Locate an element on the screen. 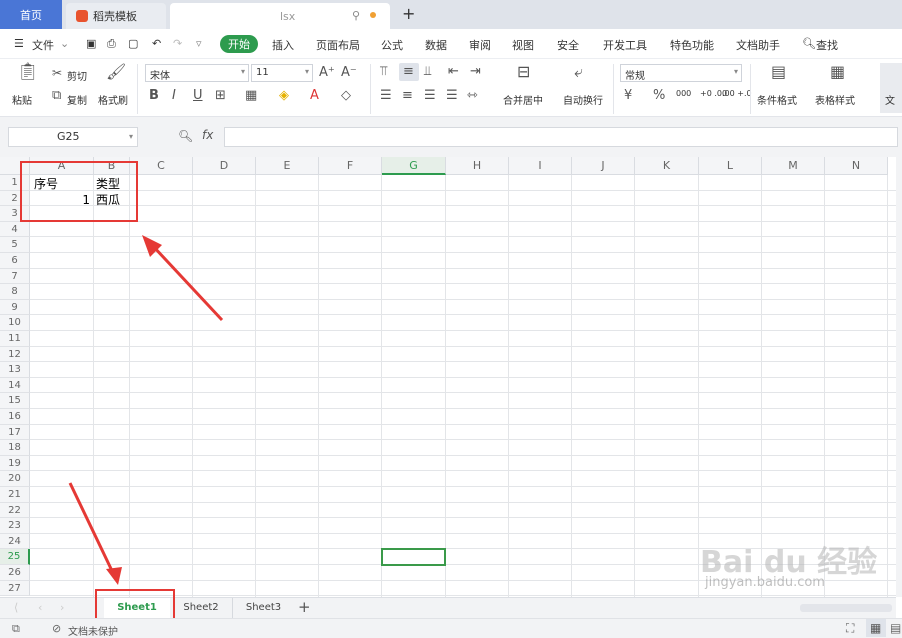 The width and height of the screenshot is (902, 638). tab-start: 开始 is located at coordinates (239, 44).